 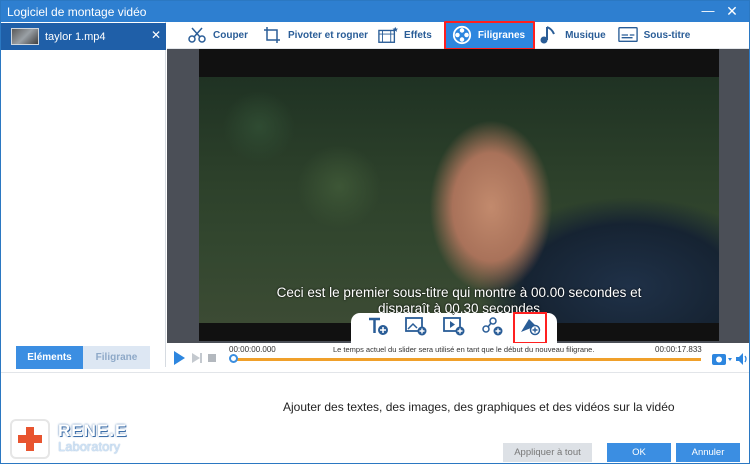 I want to click on add-video-button: ⌄, so click(x=454, y=324).